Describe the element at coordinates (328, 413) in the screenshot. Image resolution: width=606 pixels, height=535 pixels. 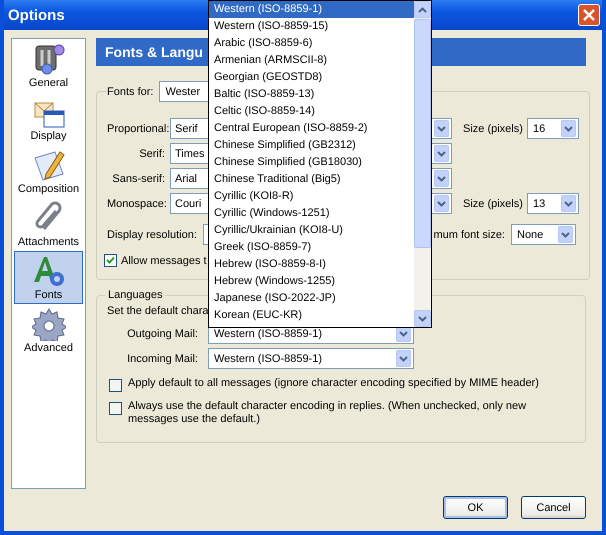
I see `checkbox-label: Always use the default character encoding in replies. (When unchecked, only new messages use the default.)` at that location.